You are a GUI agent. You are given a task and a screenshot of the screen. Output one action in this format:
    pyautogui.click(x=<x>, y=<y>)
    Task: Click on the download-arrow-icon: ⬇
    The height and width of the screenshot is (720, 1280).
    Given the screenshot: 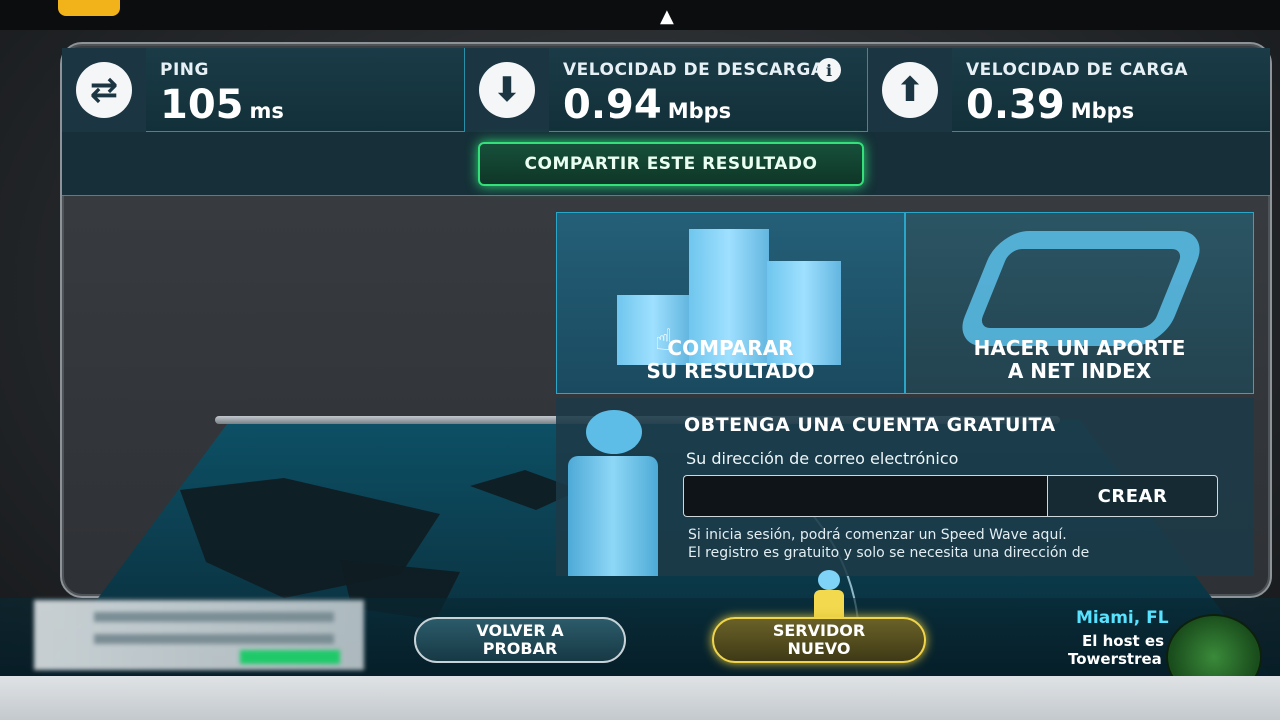 What is the action you would take?
    pyautogui.click(x=507, y=90)
    